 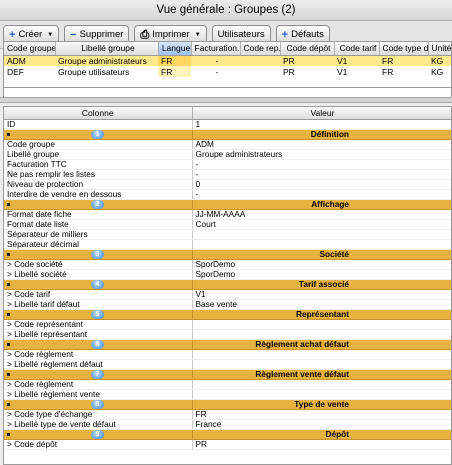 I want to click on section-header-row: 9 Dépôt, so click(x=227, y=434).